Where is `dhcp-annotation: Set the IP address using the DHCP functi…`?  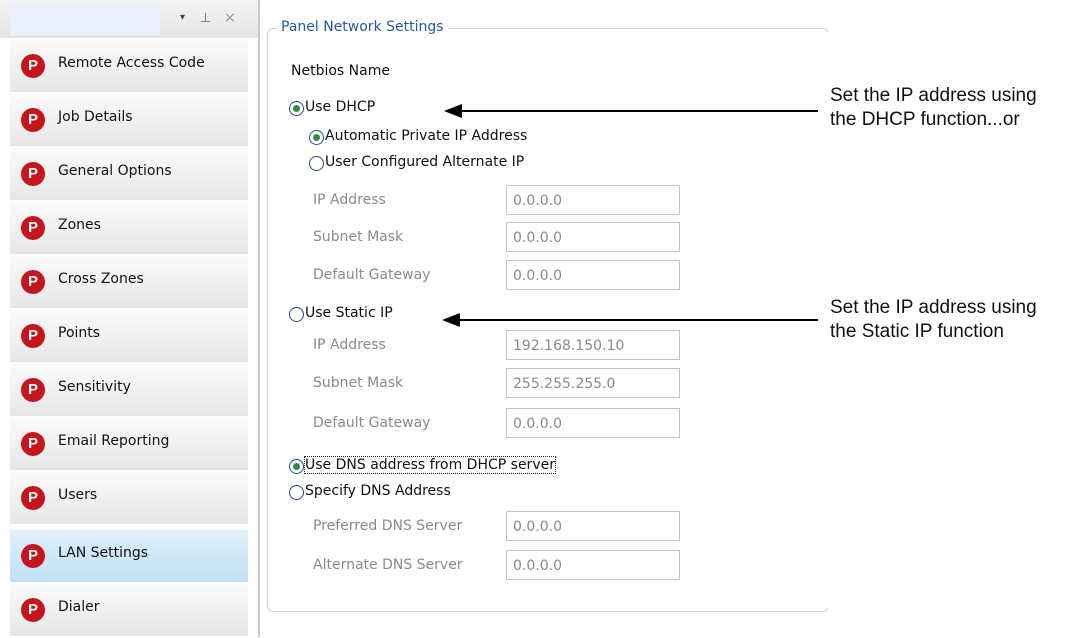
dhcp-annotation: Set the IP address using the DHCP functi… is located at coordinates (933, 108).